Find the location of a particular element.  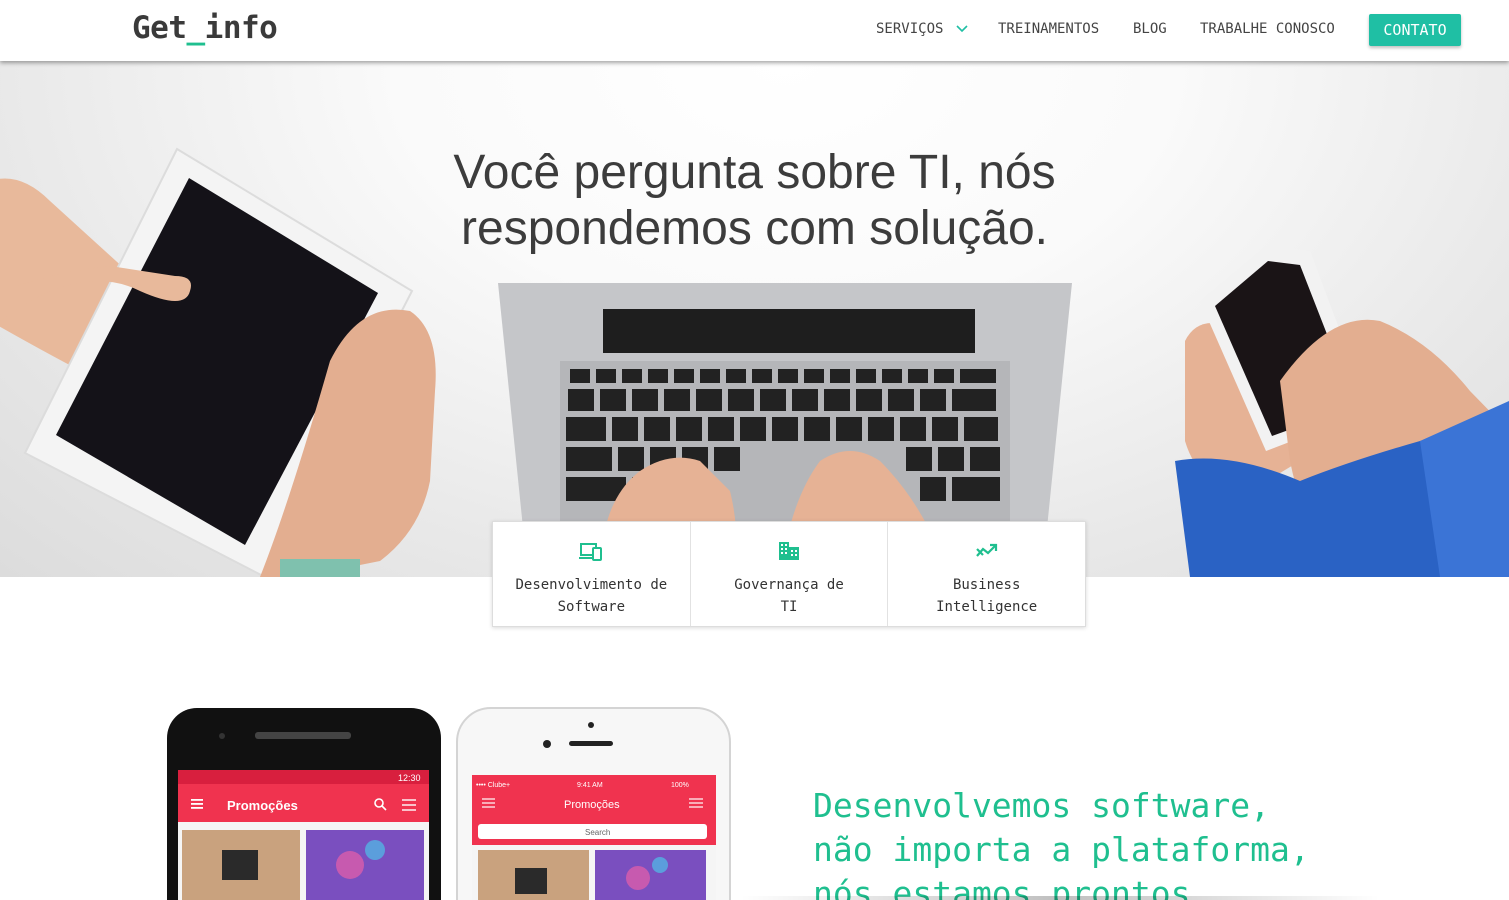

android-phone: 12:30 Promoções is located at coordinates (304, 804).